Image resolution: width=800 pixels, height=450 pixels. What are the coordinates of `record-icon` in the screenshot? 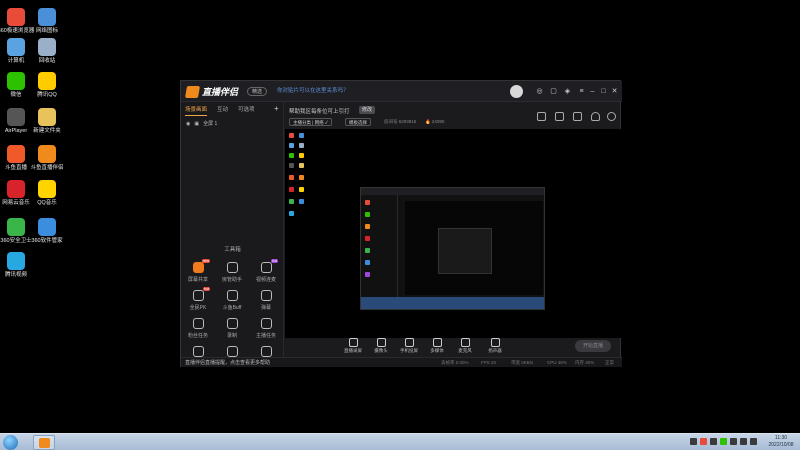 It's located at (541, 116).